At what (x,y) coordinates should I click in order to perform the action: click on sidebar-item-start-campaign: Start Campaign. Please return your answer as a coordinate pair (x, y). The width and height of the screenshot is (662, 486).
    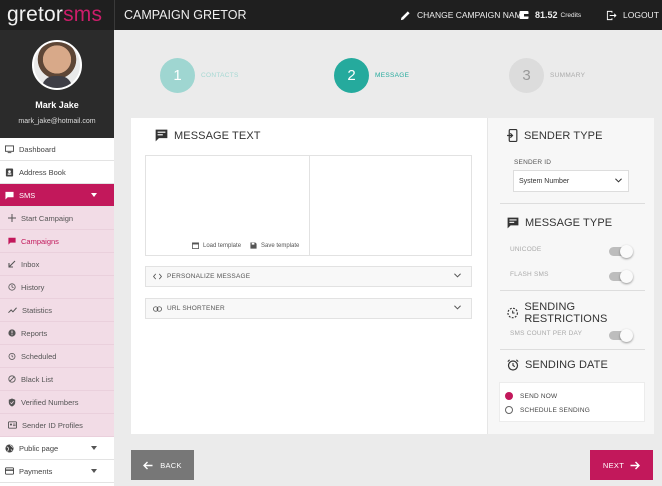
    Looking at the image, I should click on (57, 218).